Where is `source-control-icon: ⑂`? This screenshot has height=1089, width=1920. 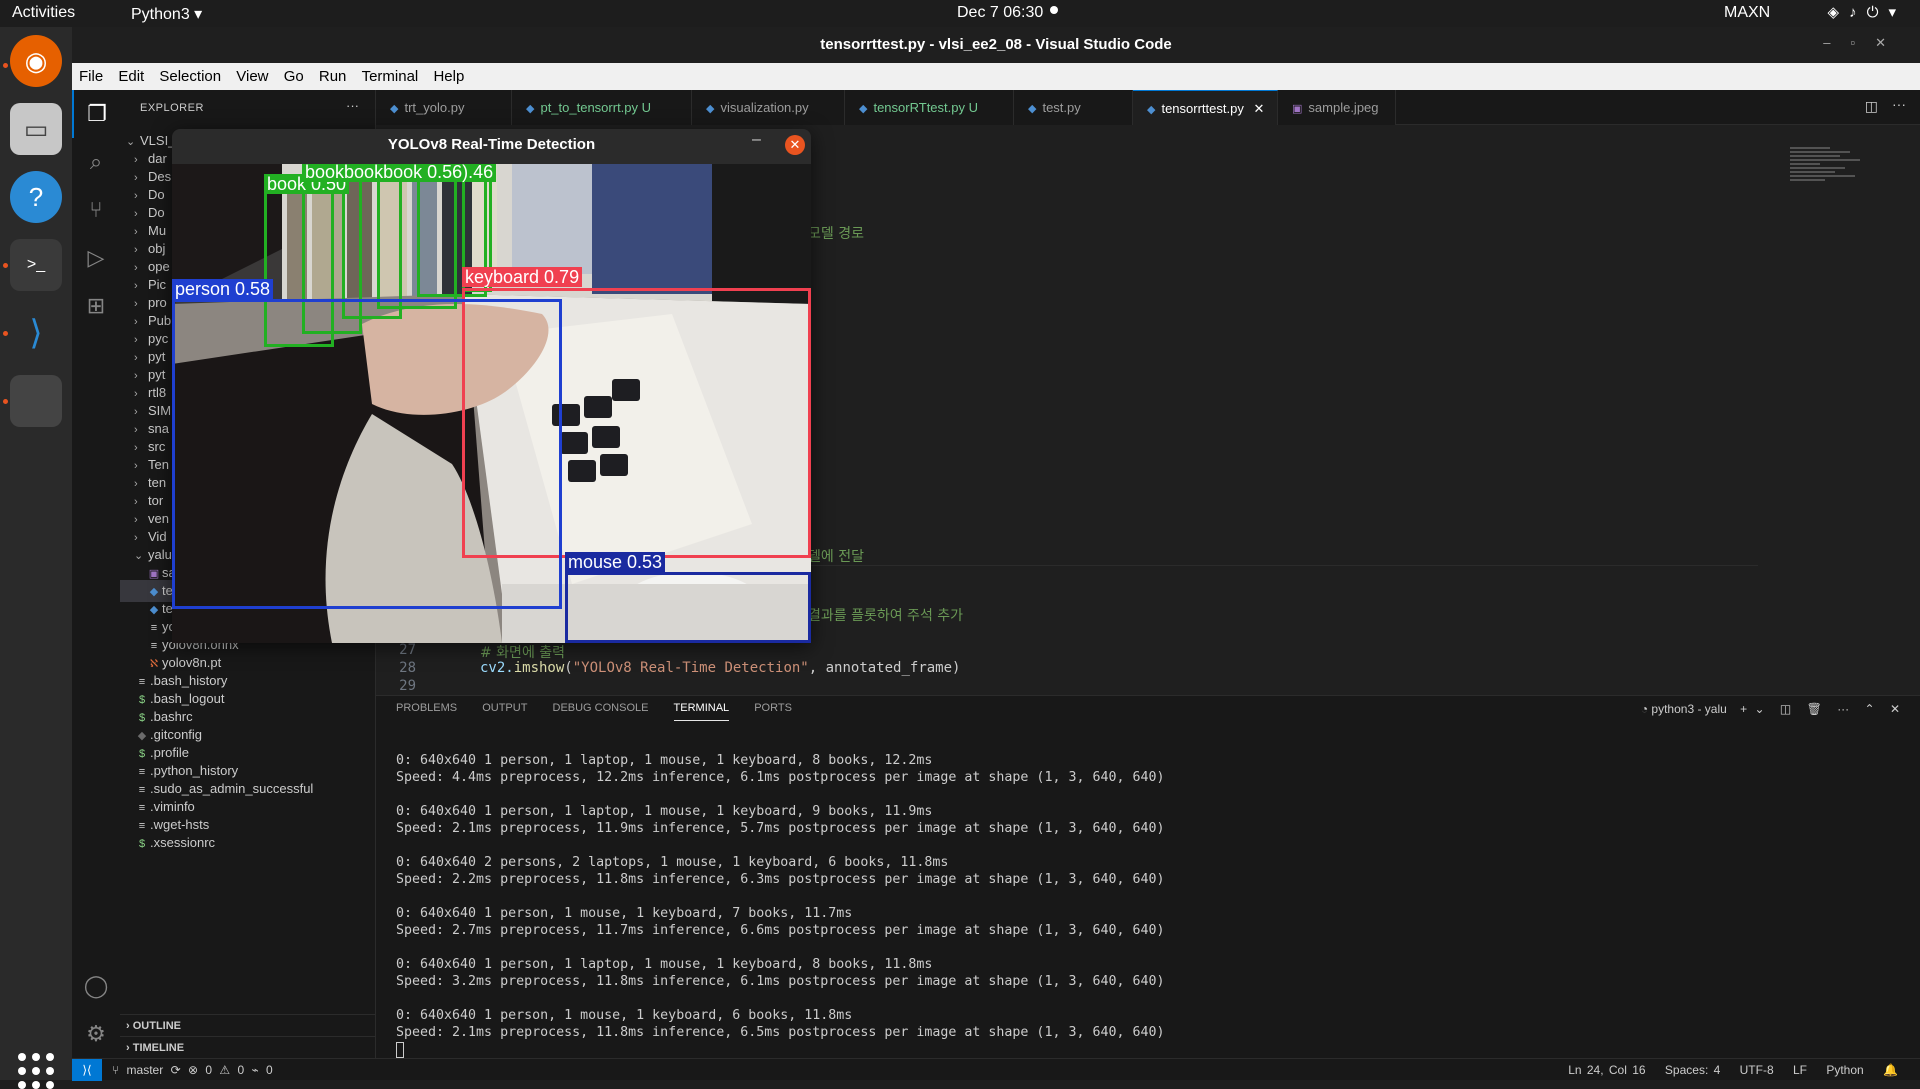
source-control-icon: ⑂ is located at coordinates (96, 210).